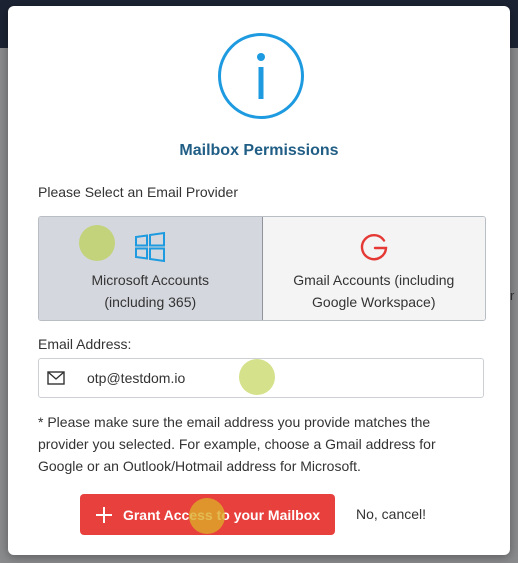 Image resolution: width=518 pixels, height=563 pixels. Describe the element at coordinates (138, 192) in the screenshot. I see `provider-prompt: Please Select an Email Provider` at that location.